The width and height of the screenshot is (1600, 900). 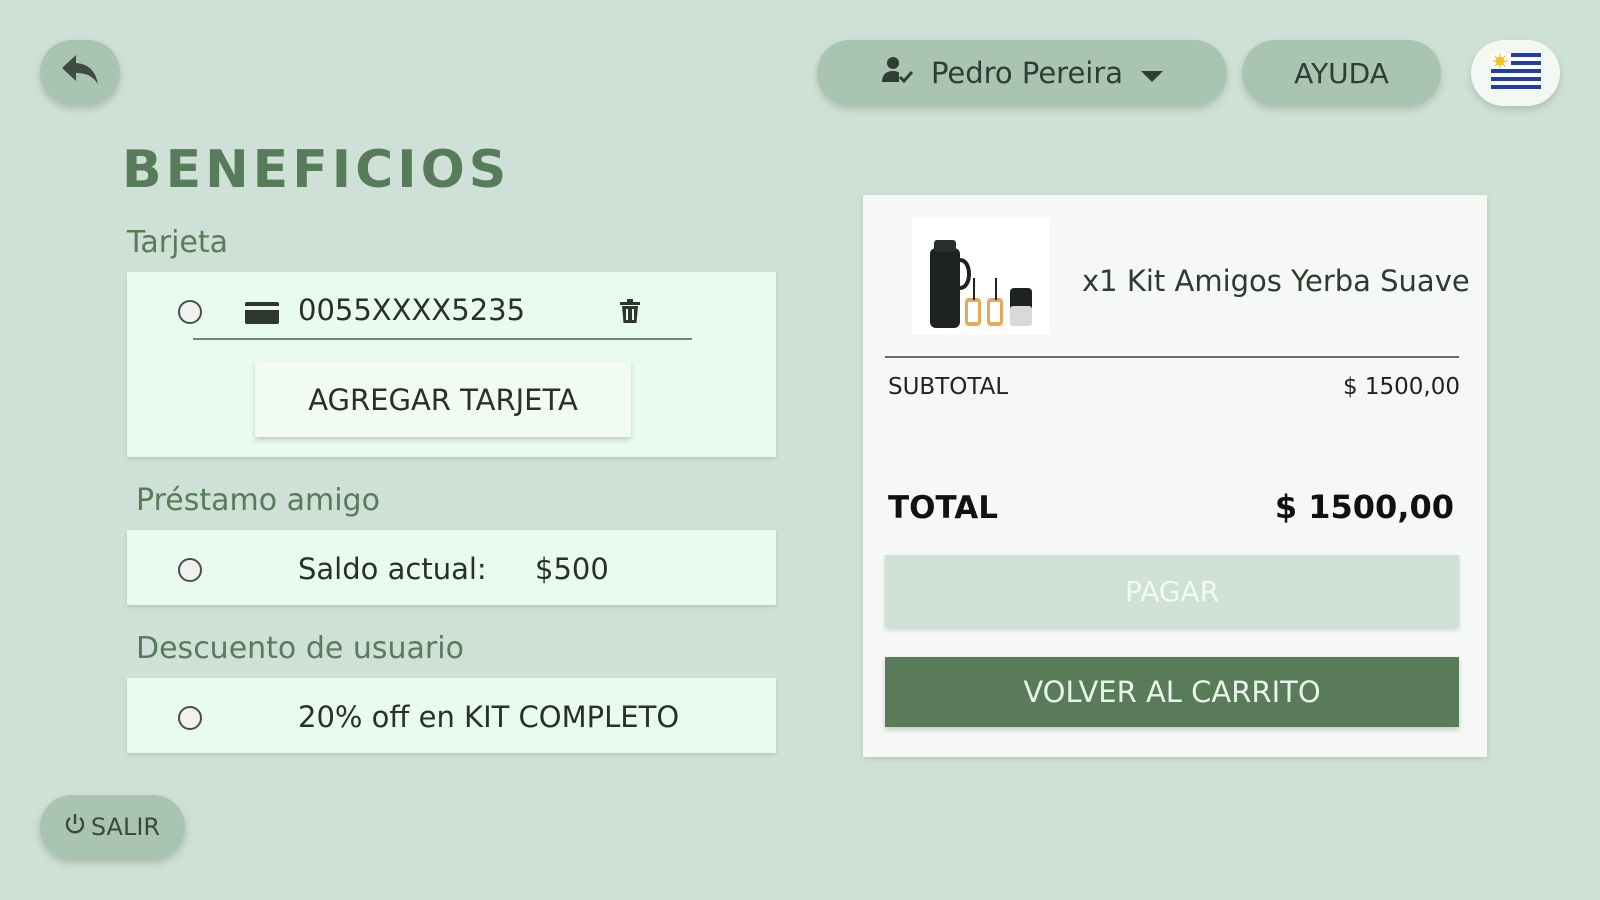 What do you see at coordinates (630, 313) in the screenshot?
I see `trash-icon` at bounding box center [630, 313].